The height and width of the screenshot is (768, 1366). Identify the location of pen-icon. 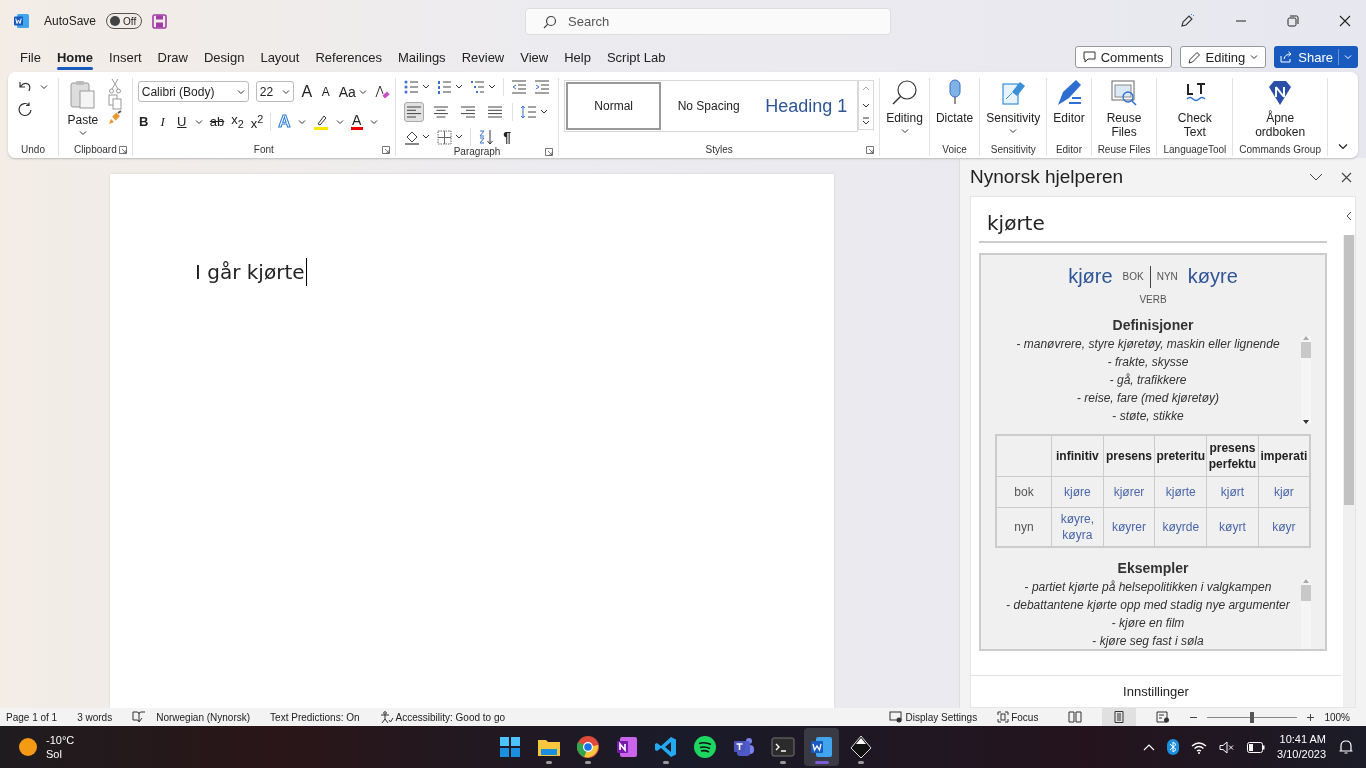
(1187, 21).